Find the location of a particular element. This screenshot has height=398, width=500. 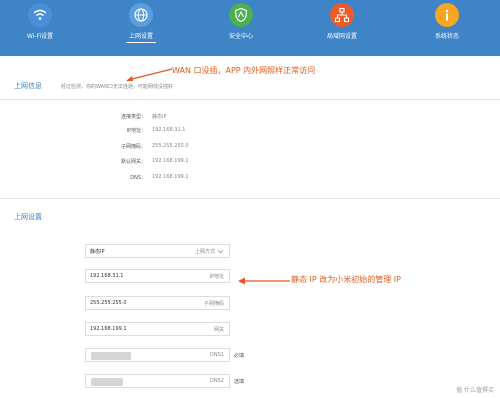

field-hint: DNS1 is located at coordinates (217, 355).